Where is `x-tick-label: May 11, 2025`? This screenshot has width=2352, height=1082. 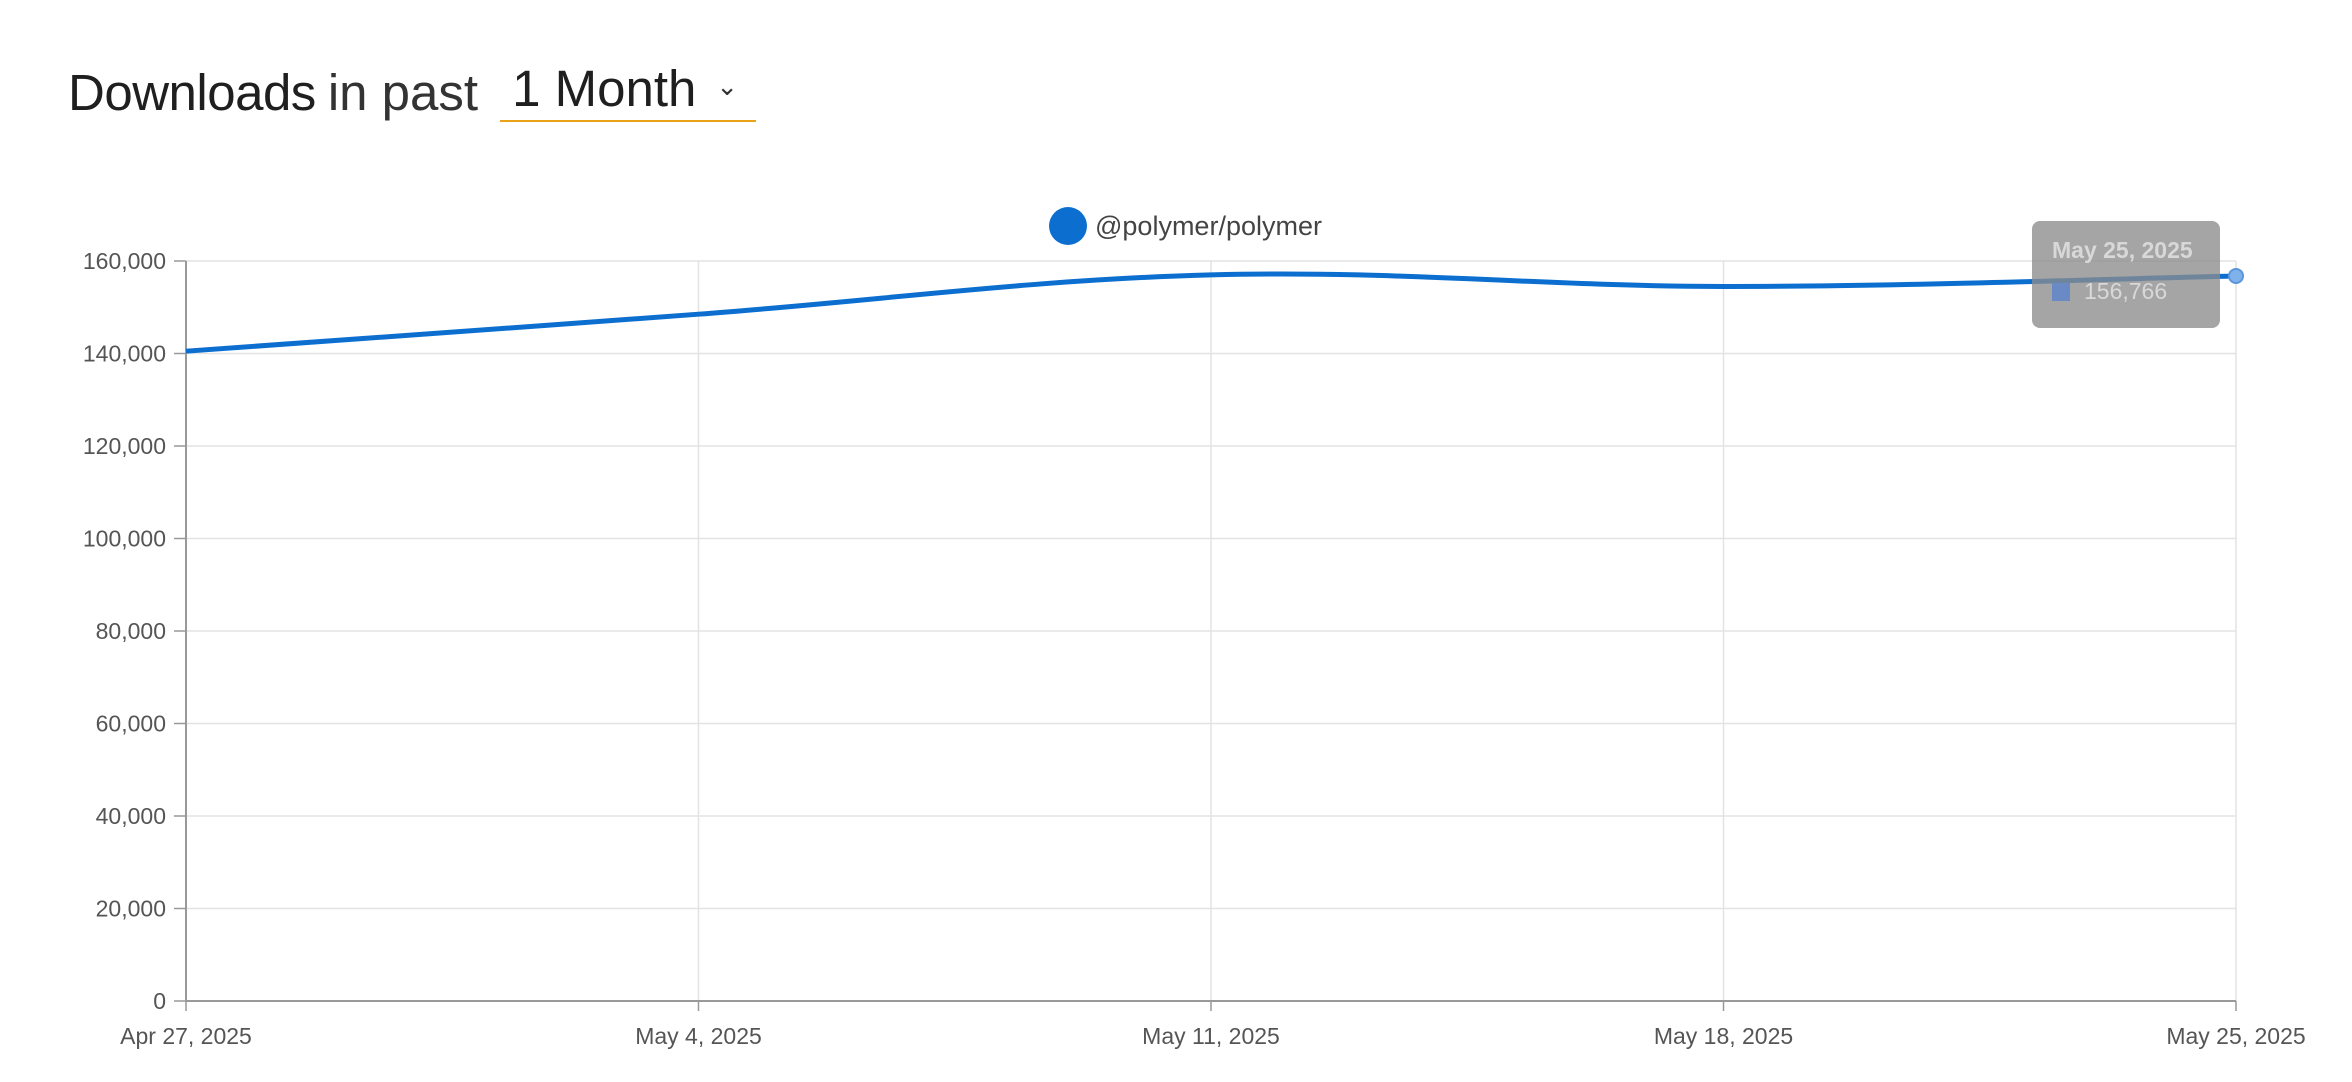 x-tick-label: May 11, 2025 is located at coordinates (1211, 1036).